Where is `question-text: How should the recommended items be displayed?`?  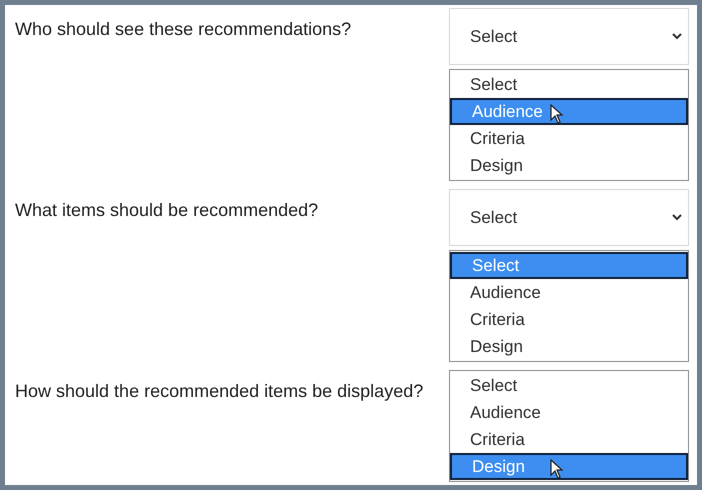
question-text: How should the recommended items be displayed? is located at coordinates (219, 391).